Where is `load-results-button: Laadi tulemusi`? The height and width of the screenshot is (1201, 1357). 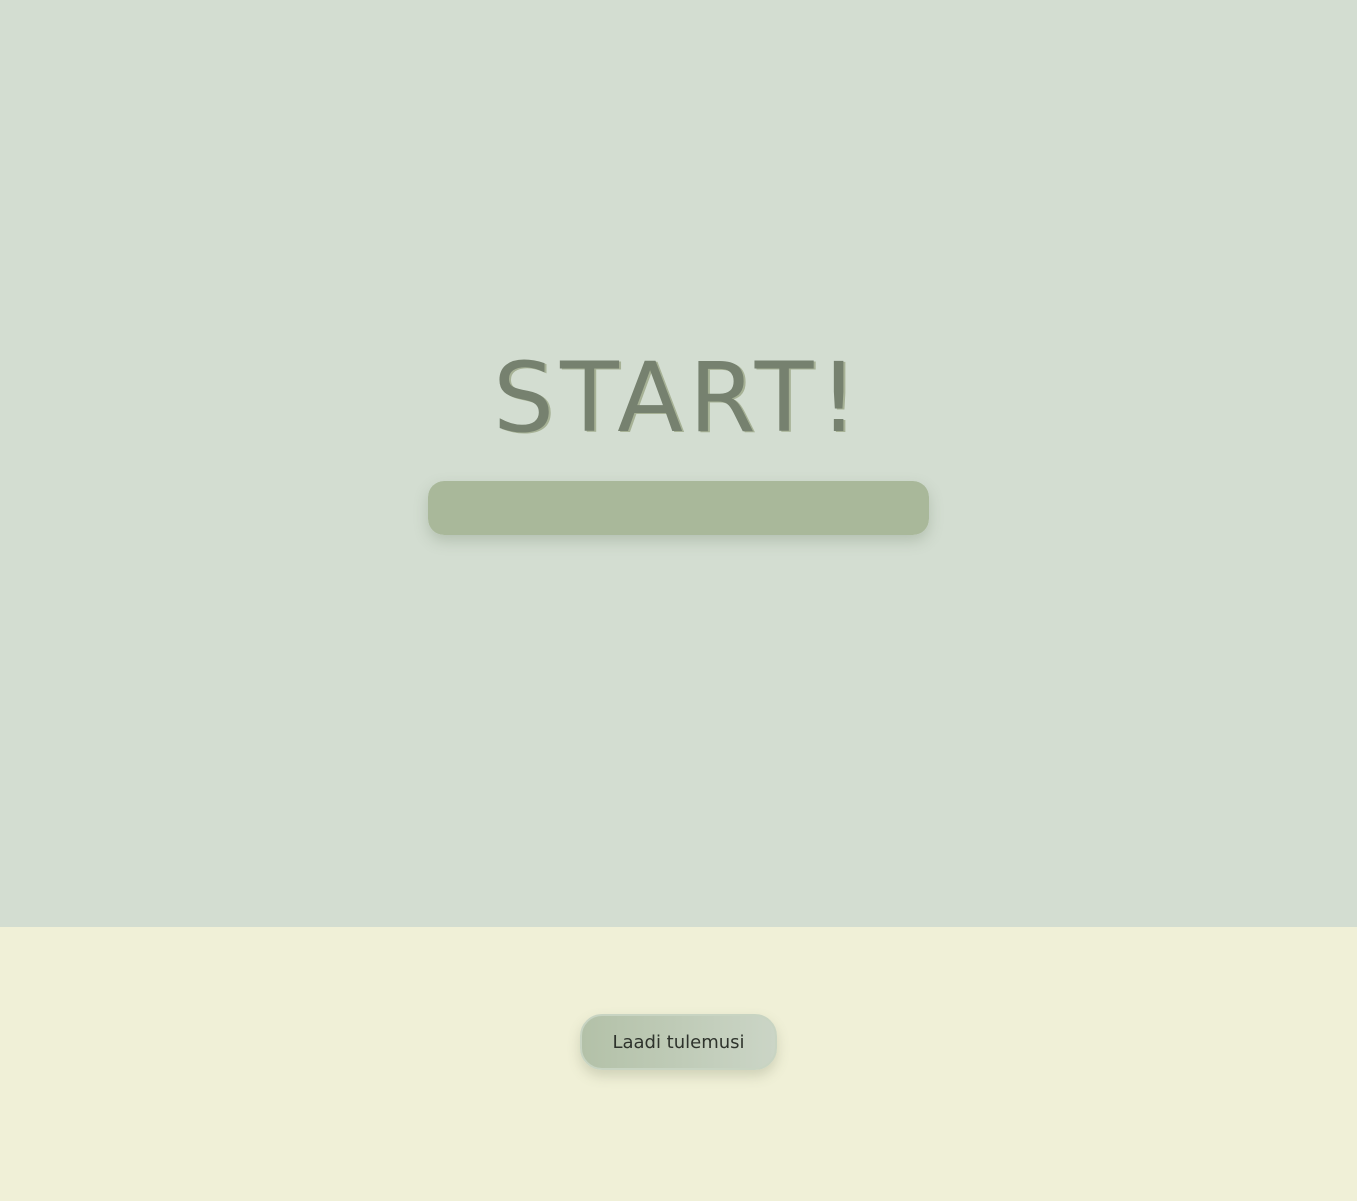 load-results-button: Laadi tulemusi is located at coordinates (678, 1042).